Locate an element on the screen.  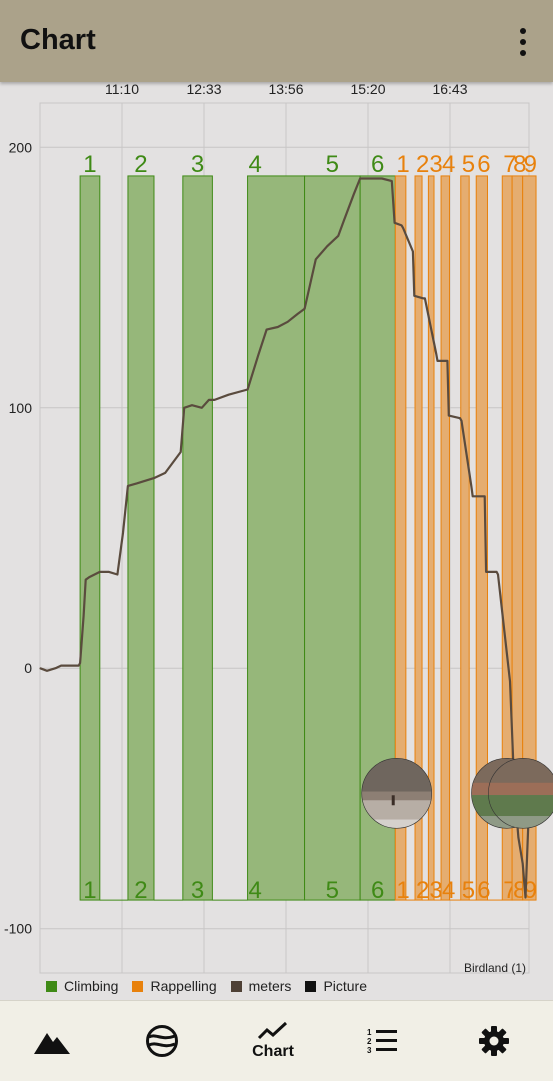
climb-label-bottom: 1 is located at coordinates (89, 890).